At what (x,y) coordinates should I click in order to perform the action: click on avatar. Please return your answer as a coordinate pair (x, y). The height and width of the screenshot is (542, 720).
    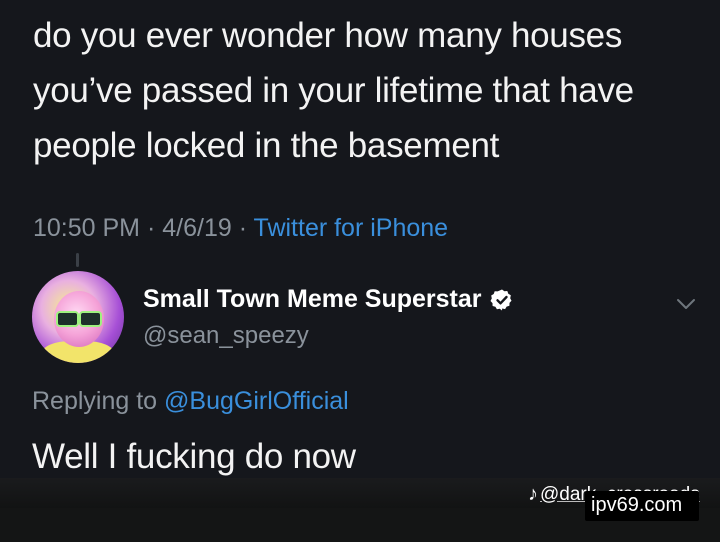
    Looking at the image, I should click on (78, 317).